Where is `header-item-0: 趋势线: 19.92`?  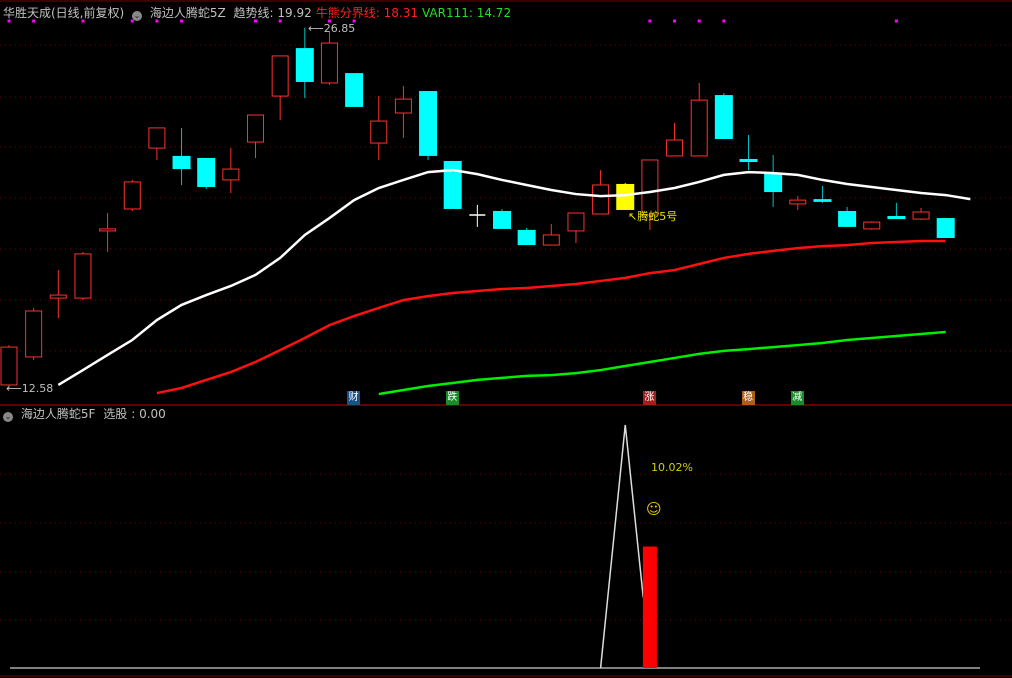 header-item-0: 趋势线: 19.92 is located at coordinates (272, 13).